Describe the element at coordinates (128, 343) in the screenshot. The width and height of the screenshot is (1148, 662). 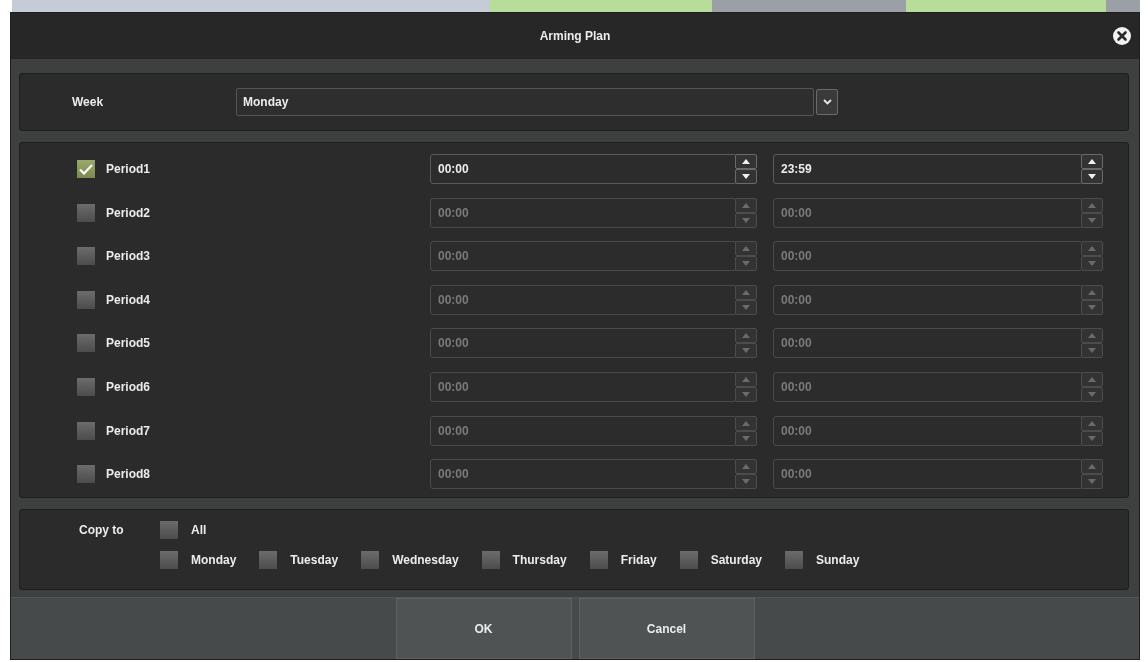
I see `period-label: Period5` at that location.